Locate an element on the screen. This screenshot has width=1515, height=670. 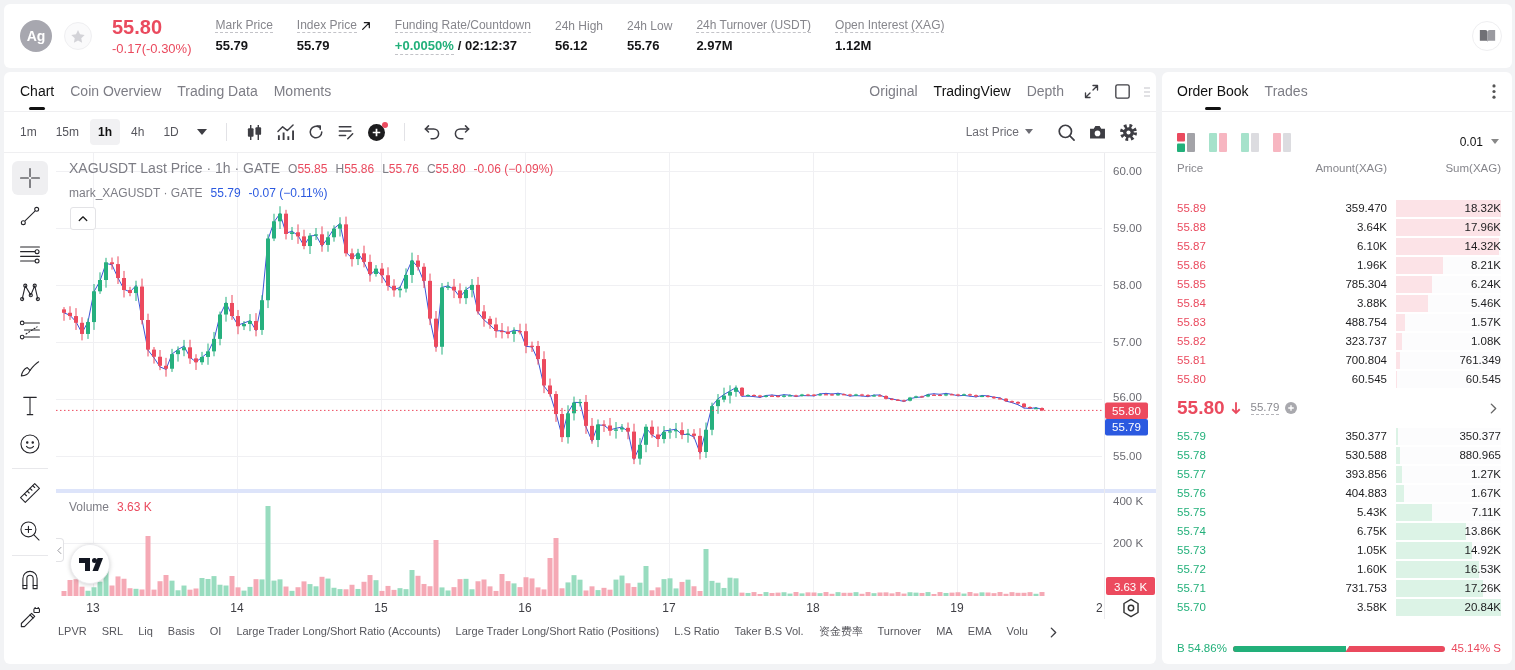
list-icon is located at coordinates (345, 132).